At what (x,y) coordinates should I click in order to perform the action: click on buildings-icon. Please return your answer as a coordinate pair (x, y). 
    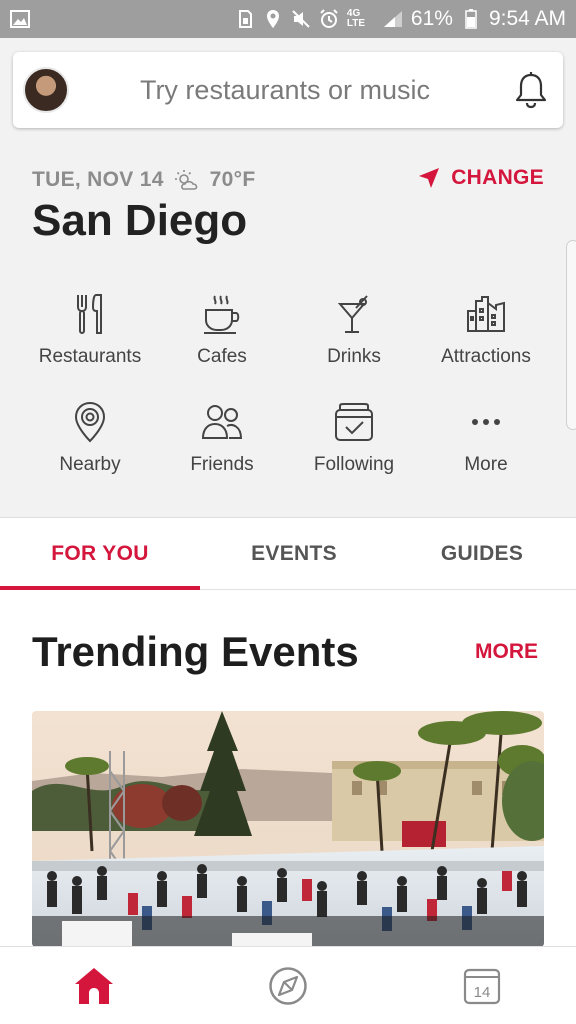
    Looking at the image, I should click on (486, 314).